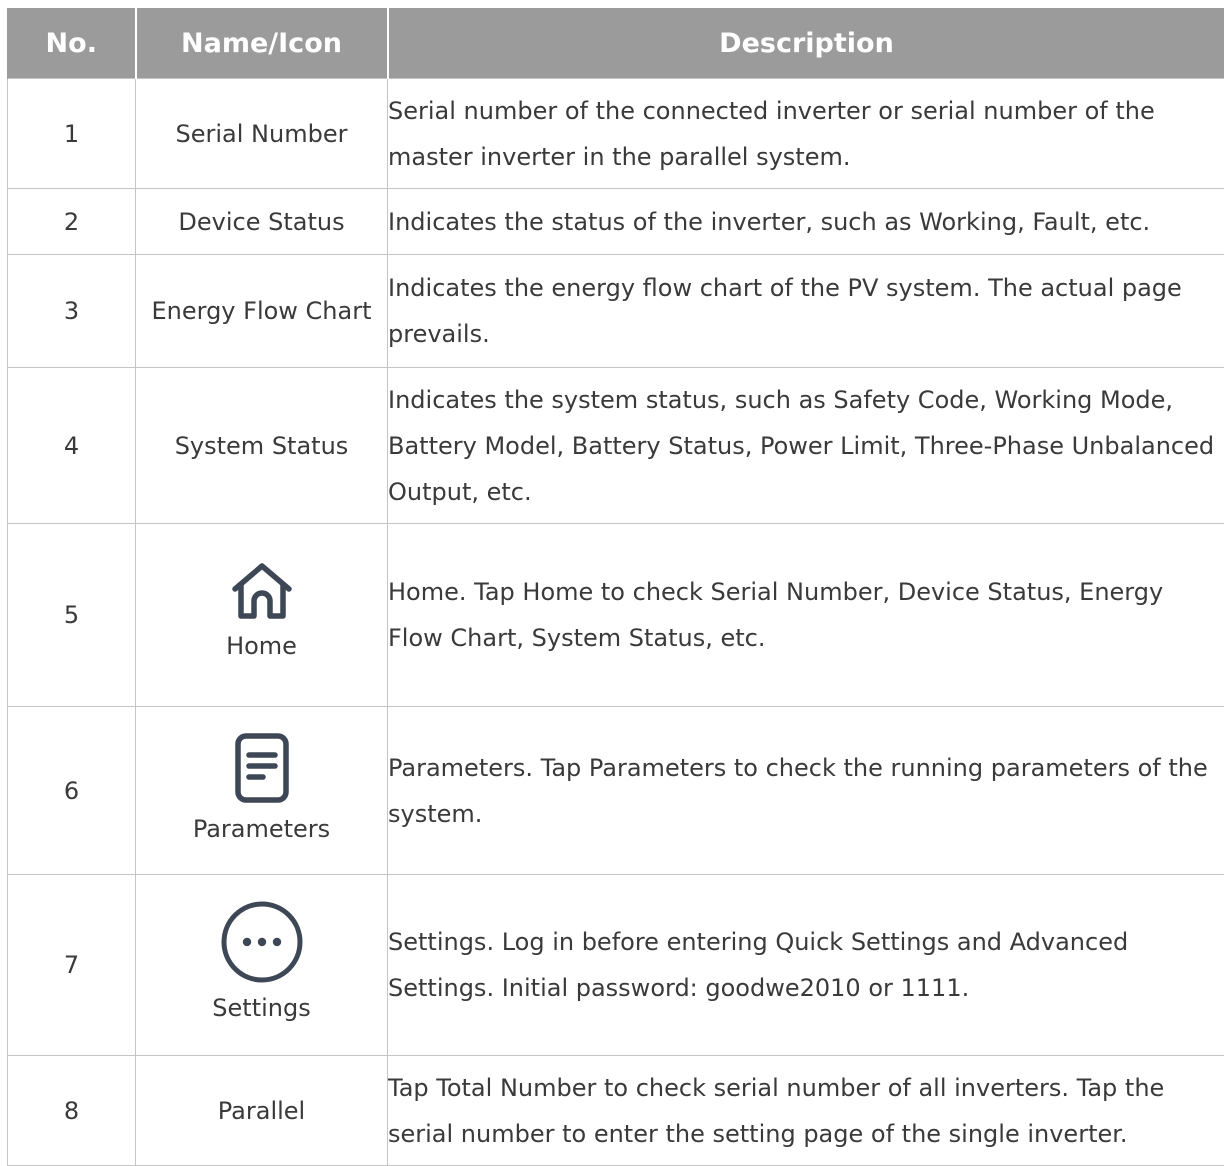 Image resolution: width=1224 pixels, height=1166 pixels. Describe the element at coordinates (262, 134) in the screenshot. I see `row-name: Serial Number` at that location.